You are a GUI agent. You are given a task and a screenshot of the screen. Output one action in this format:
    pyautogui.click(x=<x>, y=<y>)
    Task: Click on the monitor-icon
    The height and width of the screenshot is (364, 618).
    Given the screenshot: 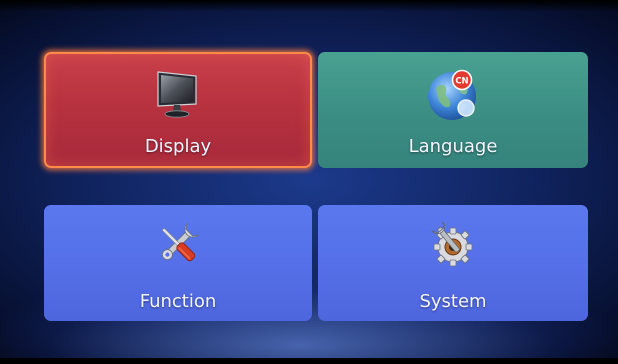 What is the action you would take?
    pyautogui.click(x=178, y=96)
    